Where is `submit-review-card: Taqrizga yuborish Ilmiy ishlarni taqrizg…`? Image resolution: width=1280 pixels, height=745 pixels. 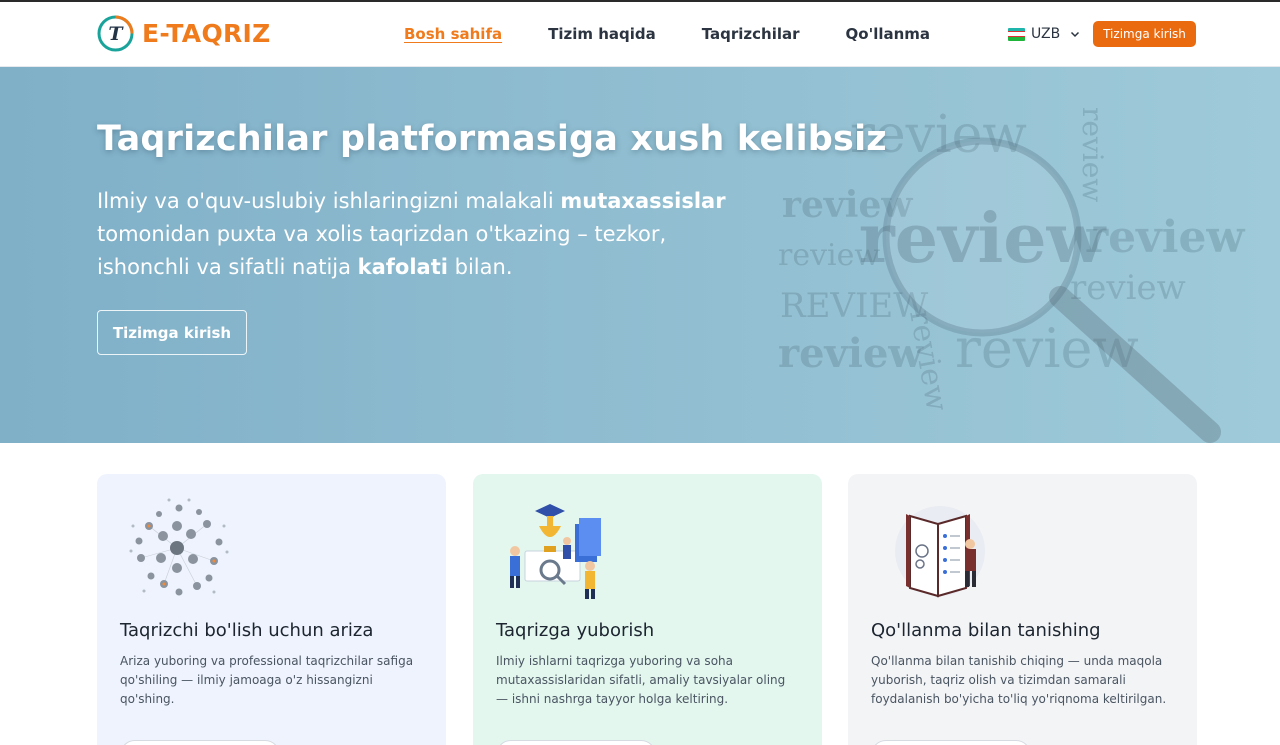 submit-review-card: Taqrizga yuborish Ilmiy ishlarni taqrizg… is located at coordinates (647, 609).